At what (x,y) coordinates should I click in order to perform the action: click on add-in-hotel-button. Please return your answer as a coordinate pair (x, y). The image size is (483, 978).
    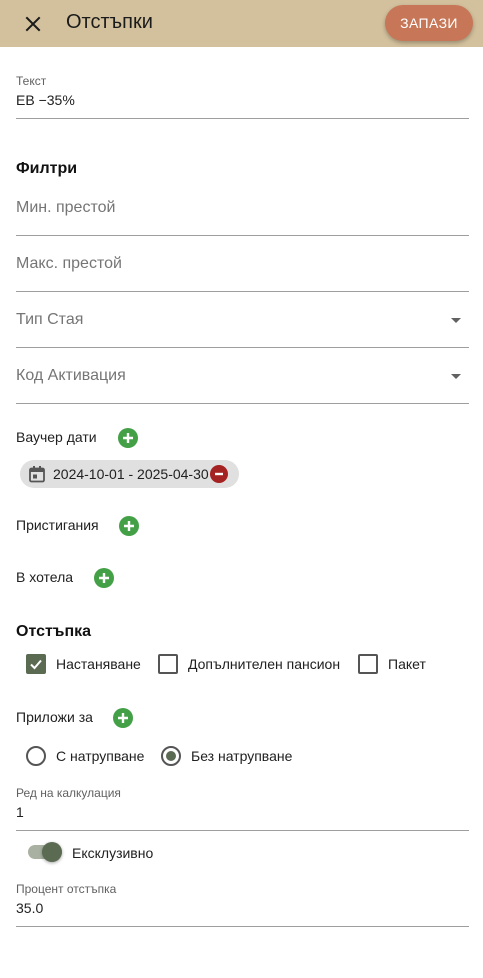
    Looking at the image, I should click on (104, 578).